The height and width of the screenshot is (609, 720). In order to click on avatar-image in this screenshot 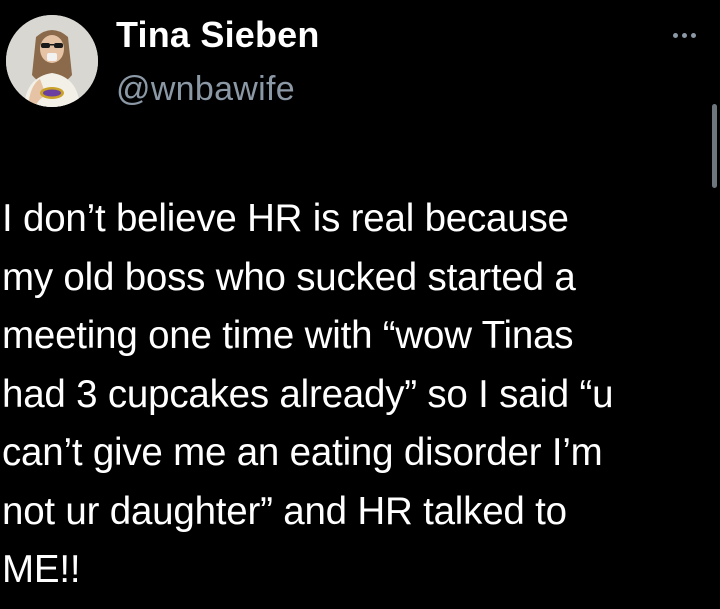, I will do `click(52, 61)`.